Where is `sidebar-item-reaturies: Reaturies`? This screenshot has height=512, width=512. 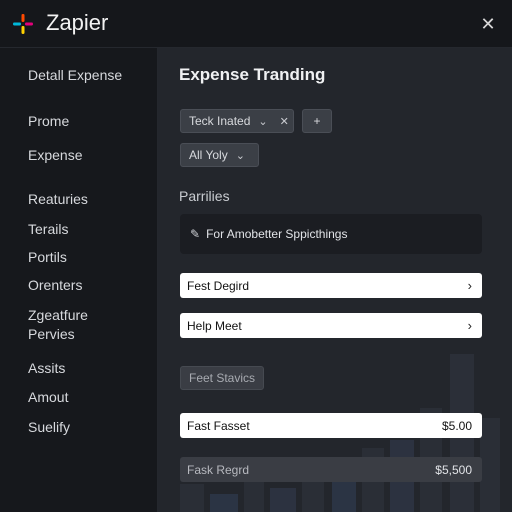 sidebar-item-reaturies: Reaturies is located at coordinates (58, 199).